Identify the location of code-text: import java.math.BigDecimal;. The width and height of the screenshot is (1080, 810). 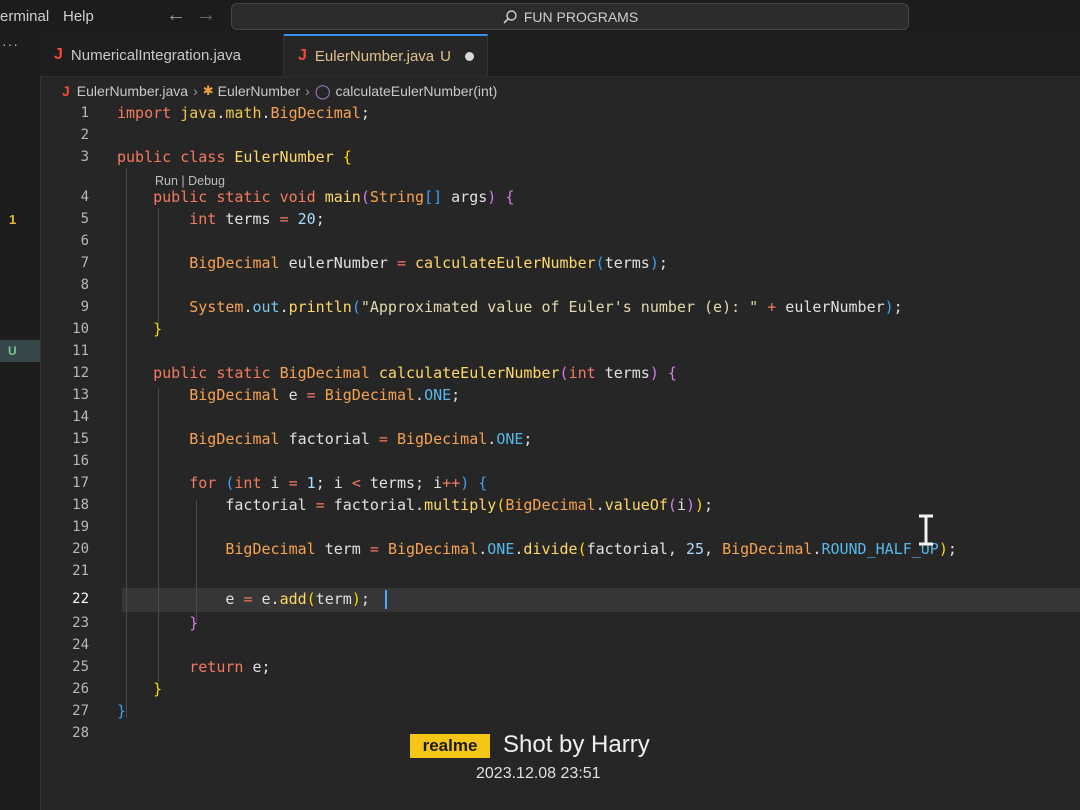
(243, 113).